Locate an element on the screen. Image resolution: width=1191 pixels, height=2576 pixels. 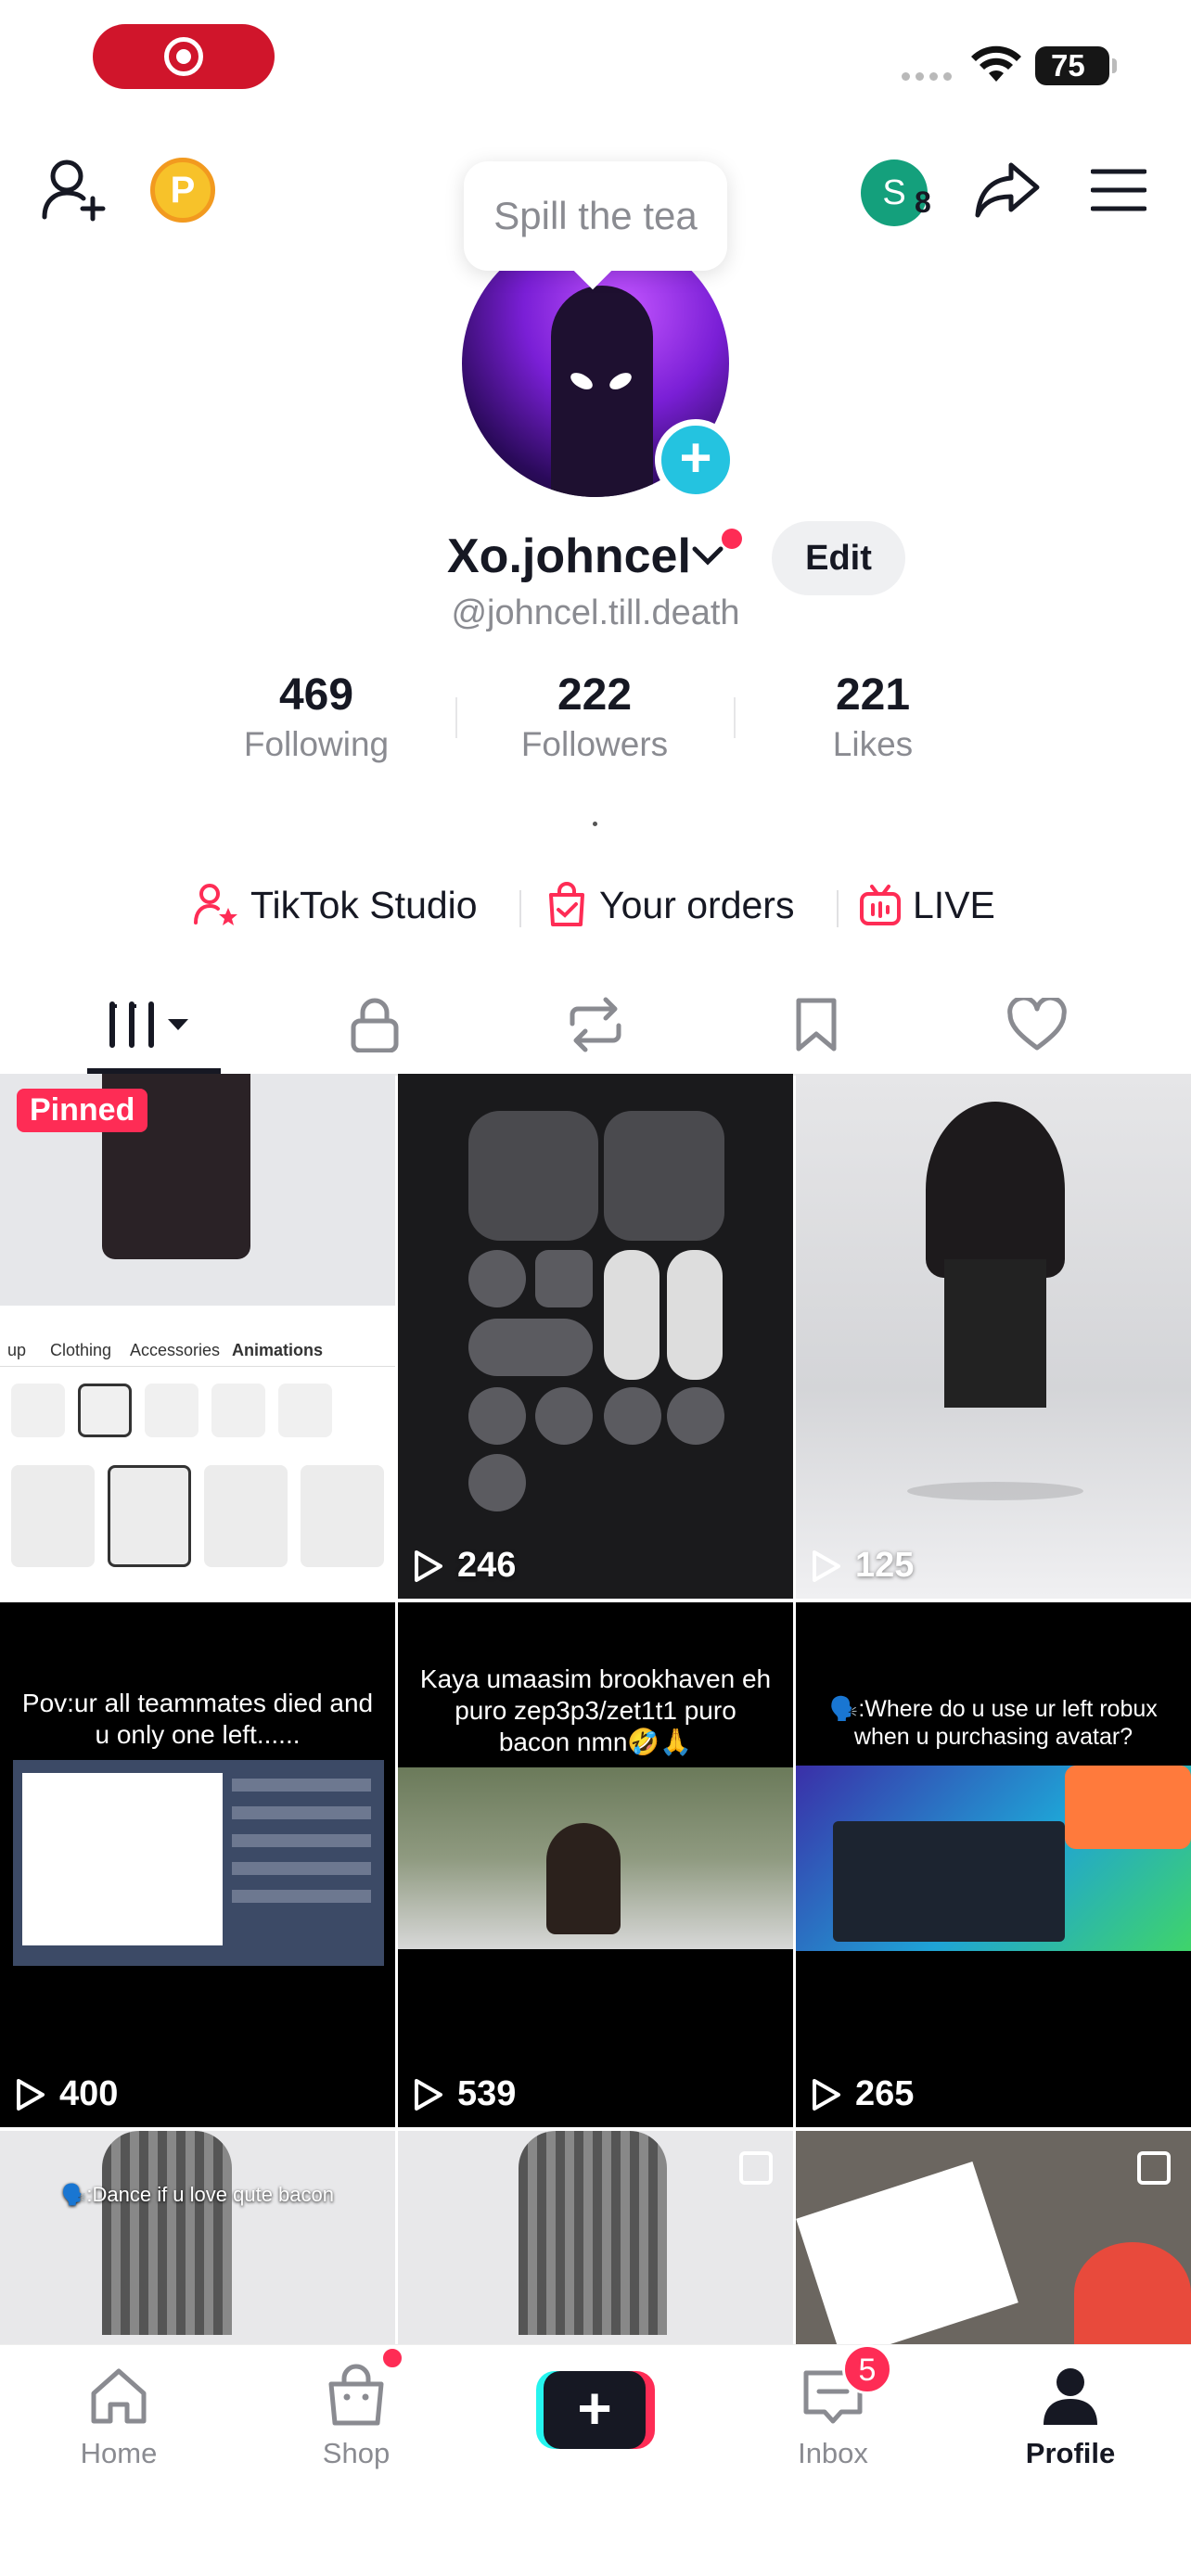
video-tile: 246 is located at coordinates (595, 1337).